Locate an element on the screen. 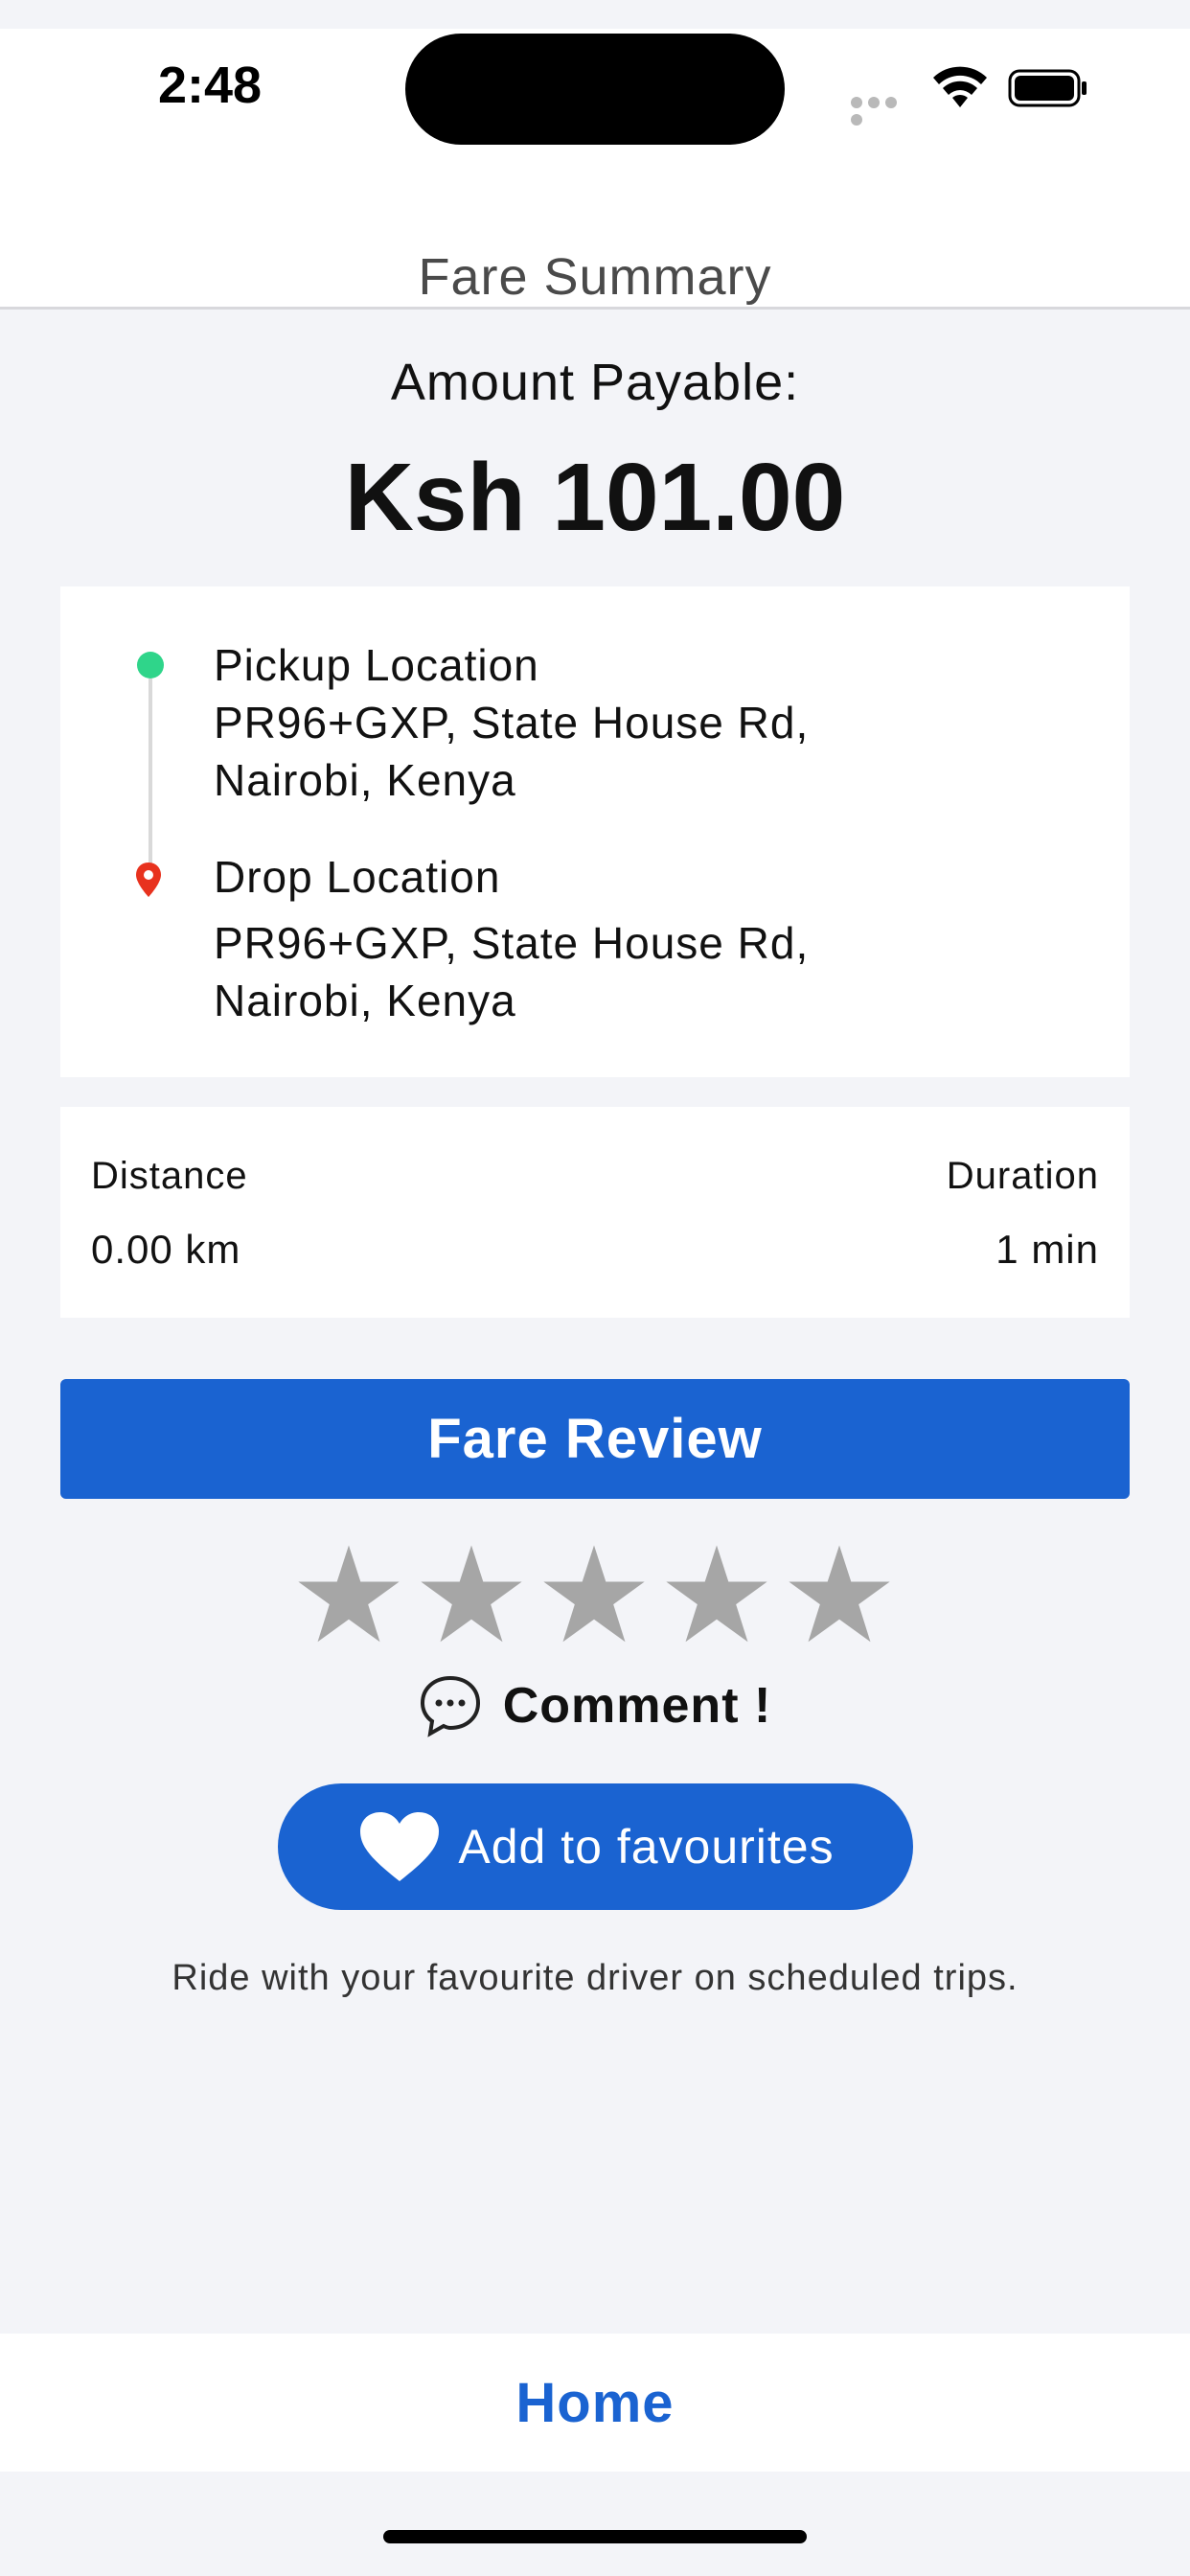 The width and height of the screenshot is (1190, 2576). home-button: Home is located at coordinates (594, 2403).